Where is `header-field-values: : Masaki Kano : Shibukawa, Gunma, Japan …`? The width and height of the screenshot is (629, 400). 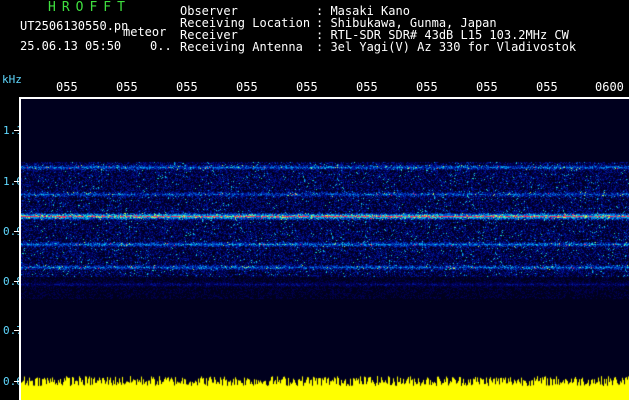
header-field-values: : Masaki Kano : Shibukawa, Gunma, Japan … is located at coordinates (446, 29).